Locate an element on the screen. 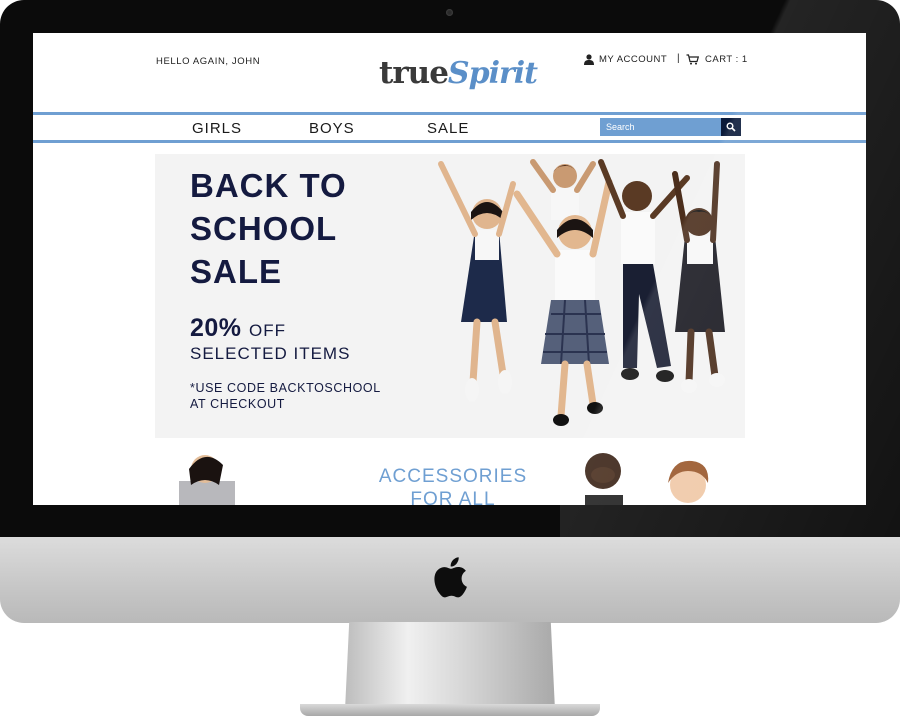  nav-item-boys: BOYS is located at coordinates (332, 128).